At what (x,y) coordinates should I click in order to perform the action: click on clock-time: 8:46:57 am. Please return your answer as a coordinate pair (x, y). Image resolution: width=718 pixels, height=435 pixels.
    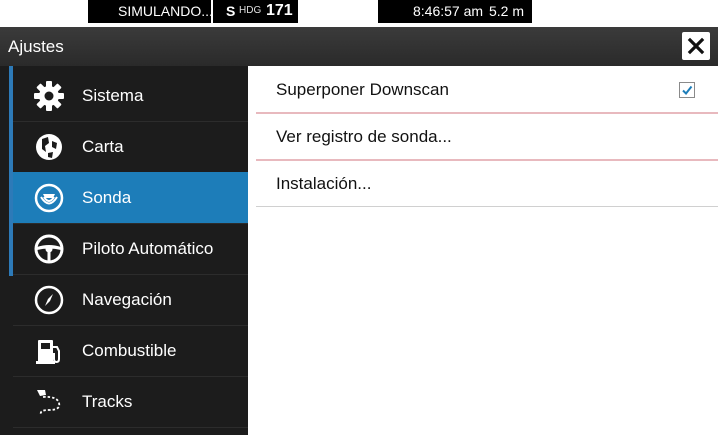
    Looking at the image, I should click on (448, 11).